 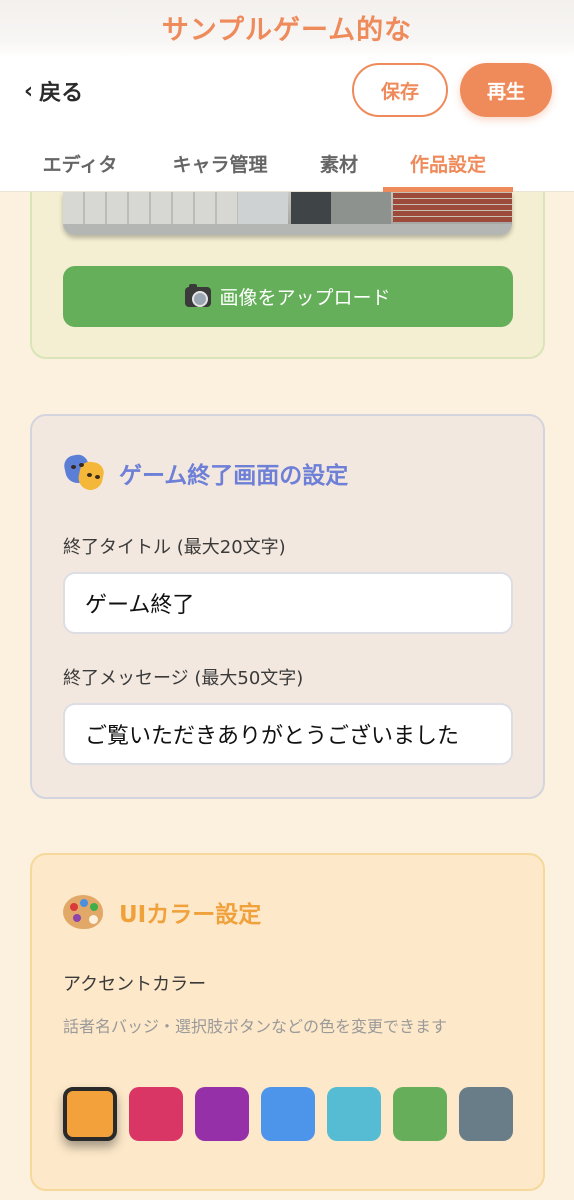 What do you see at coordinates (255, 1026) in the screenshot?
I see `accent-color-help: 話者名バッジ・選択肢ボタンなどの色を変更できます` at bounding box center [255, 1026].